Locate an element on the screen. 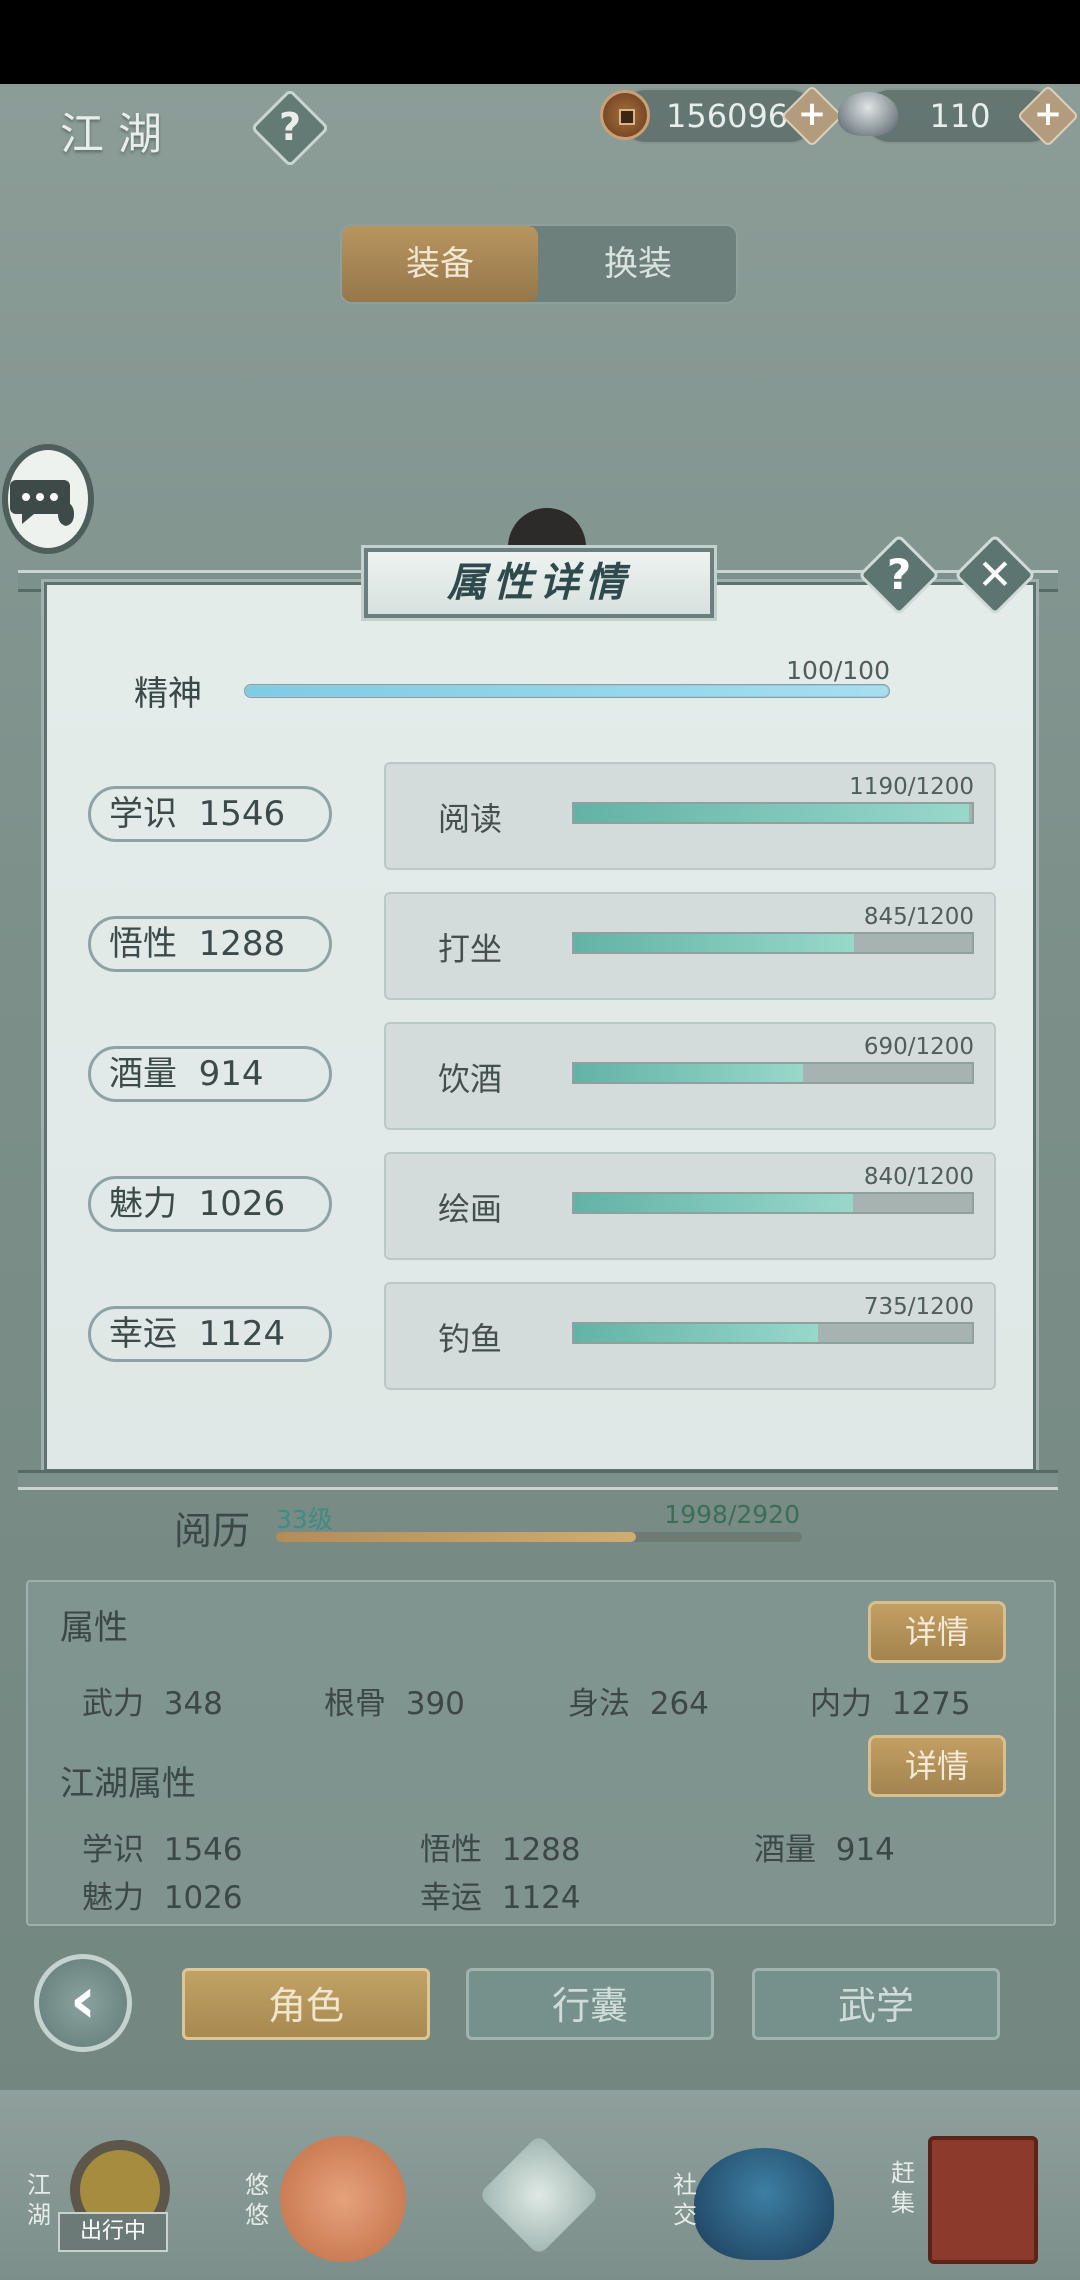  traveling-badge: 出行中 is located at coordinates (113, 2232).